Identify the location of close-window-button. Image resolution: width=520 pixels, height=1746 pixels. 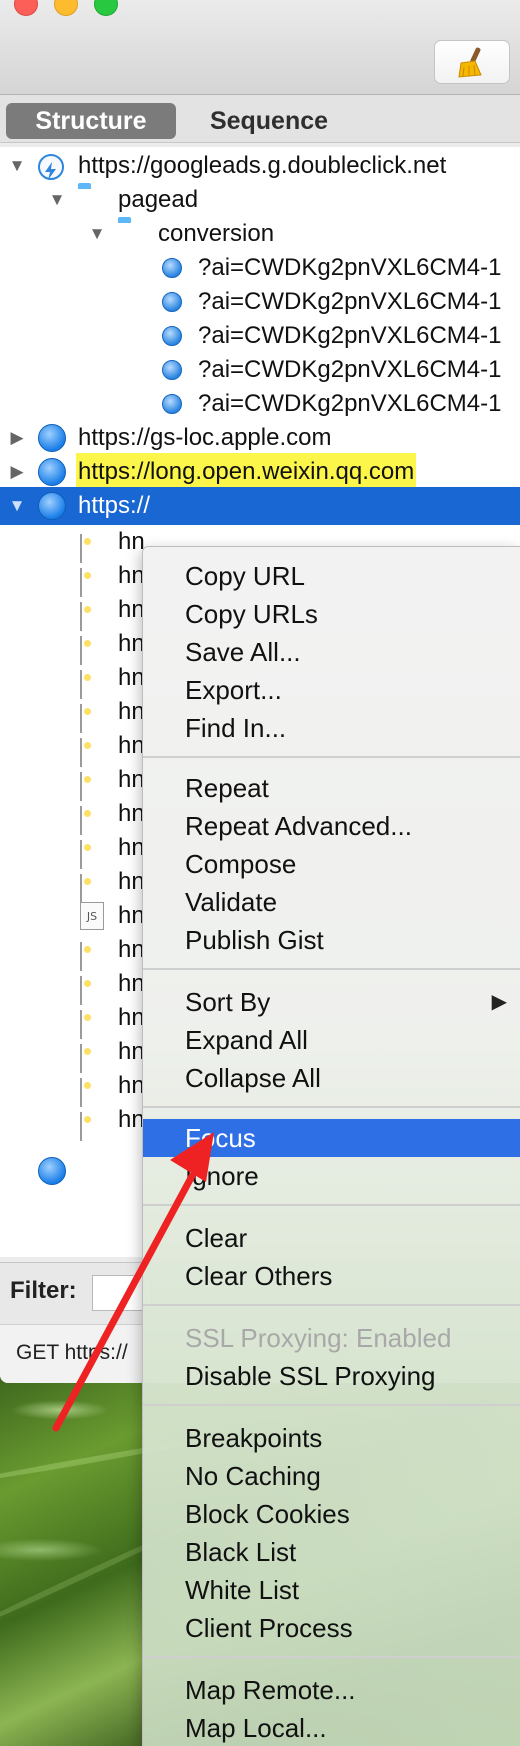
(26, 8).